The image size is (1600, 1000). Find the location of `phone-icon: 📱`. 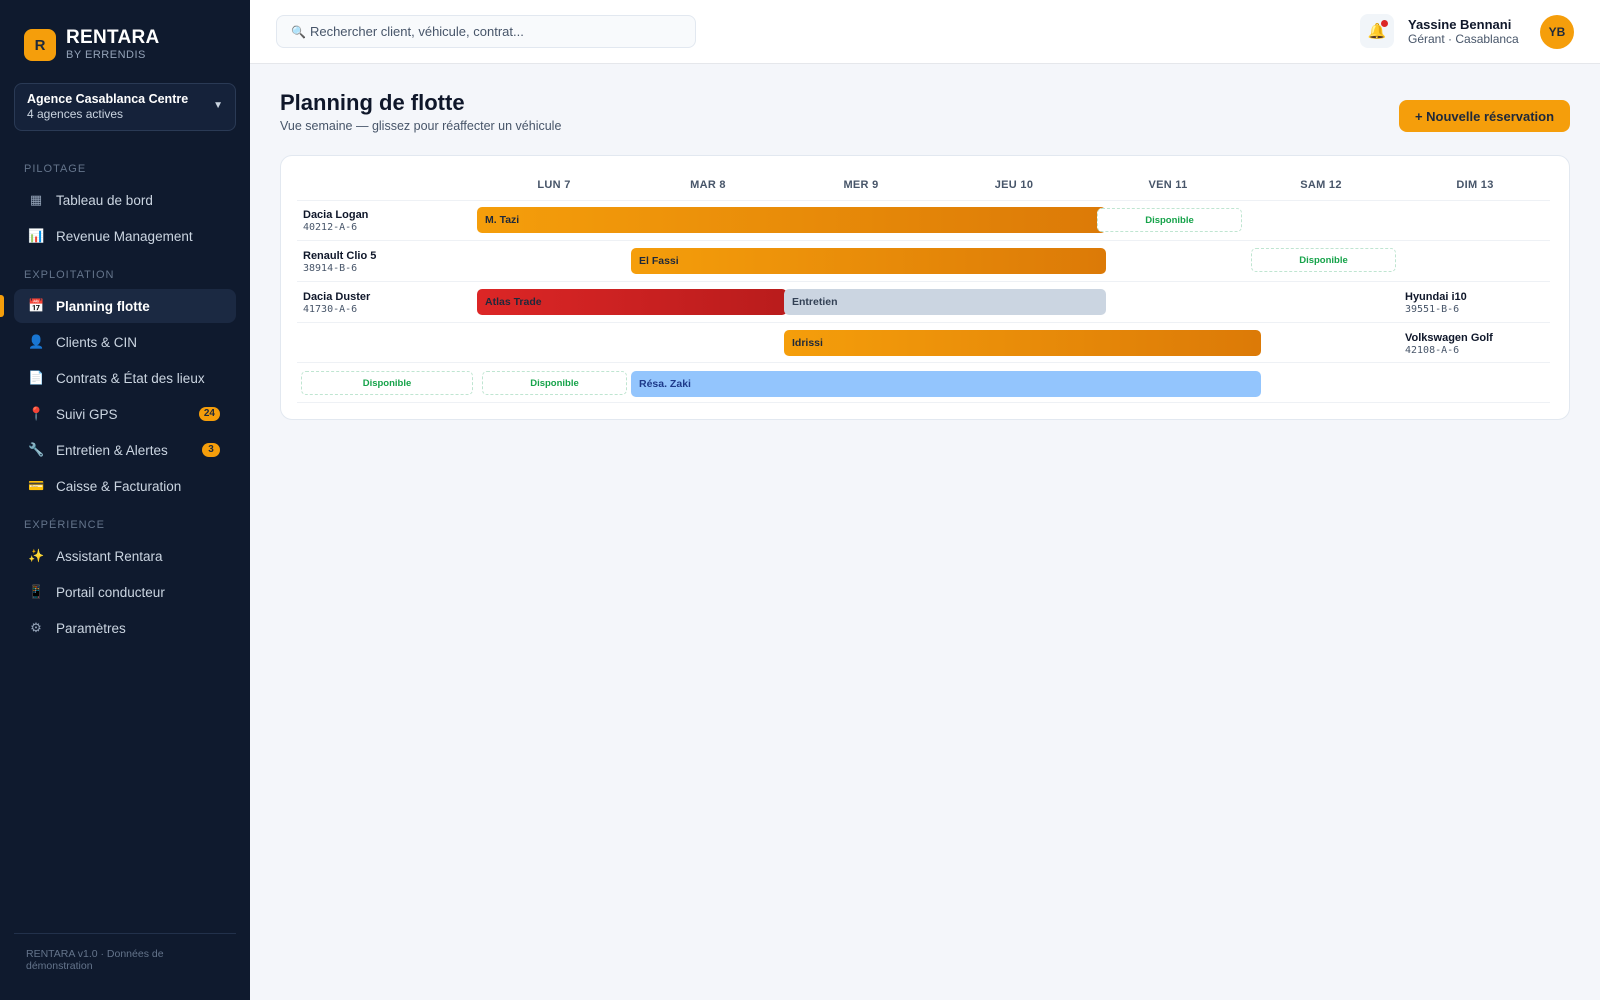

phone-icon: 📱 is located at coordinates (36, 591).